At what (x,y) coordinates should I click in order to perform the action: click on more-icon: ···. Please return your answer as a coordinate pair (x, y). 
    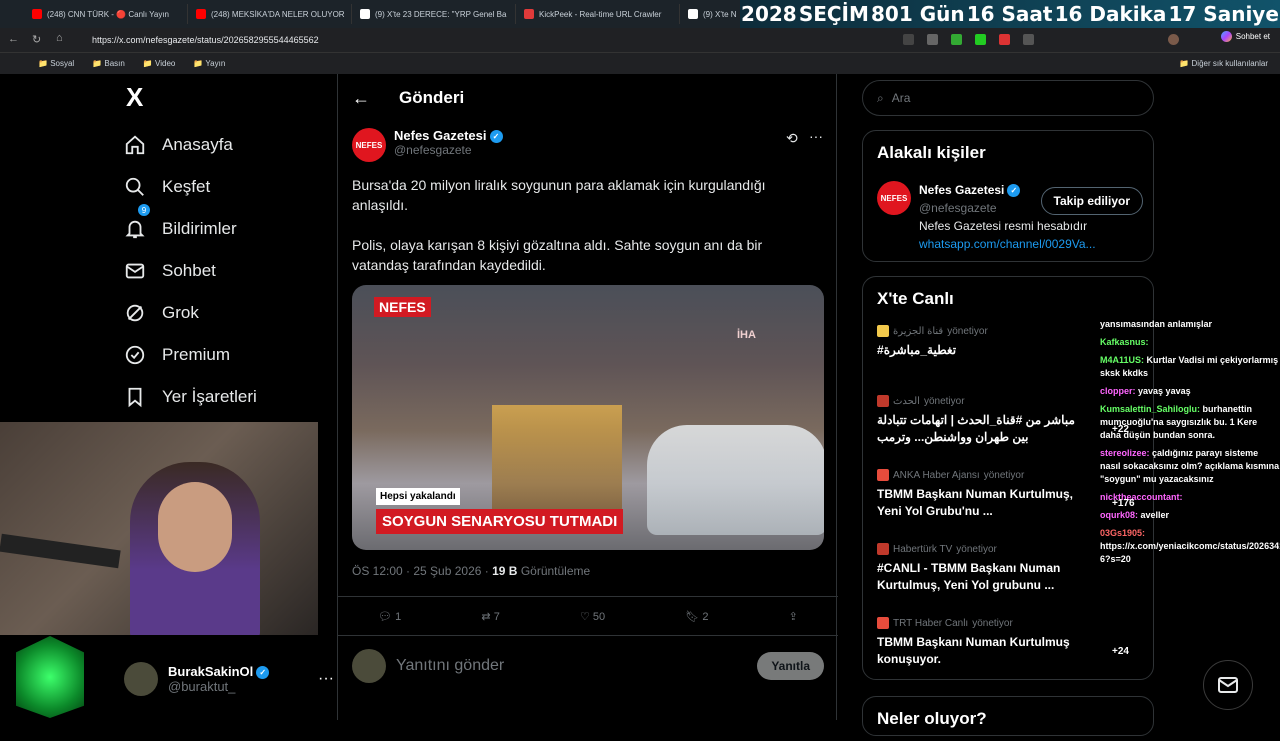
    Looking at the image, I should click on (326, 679).